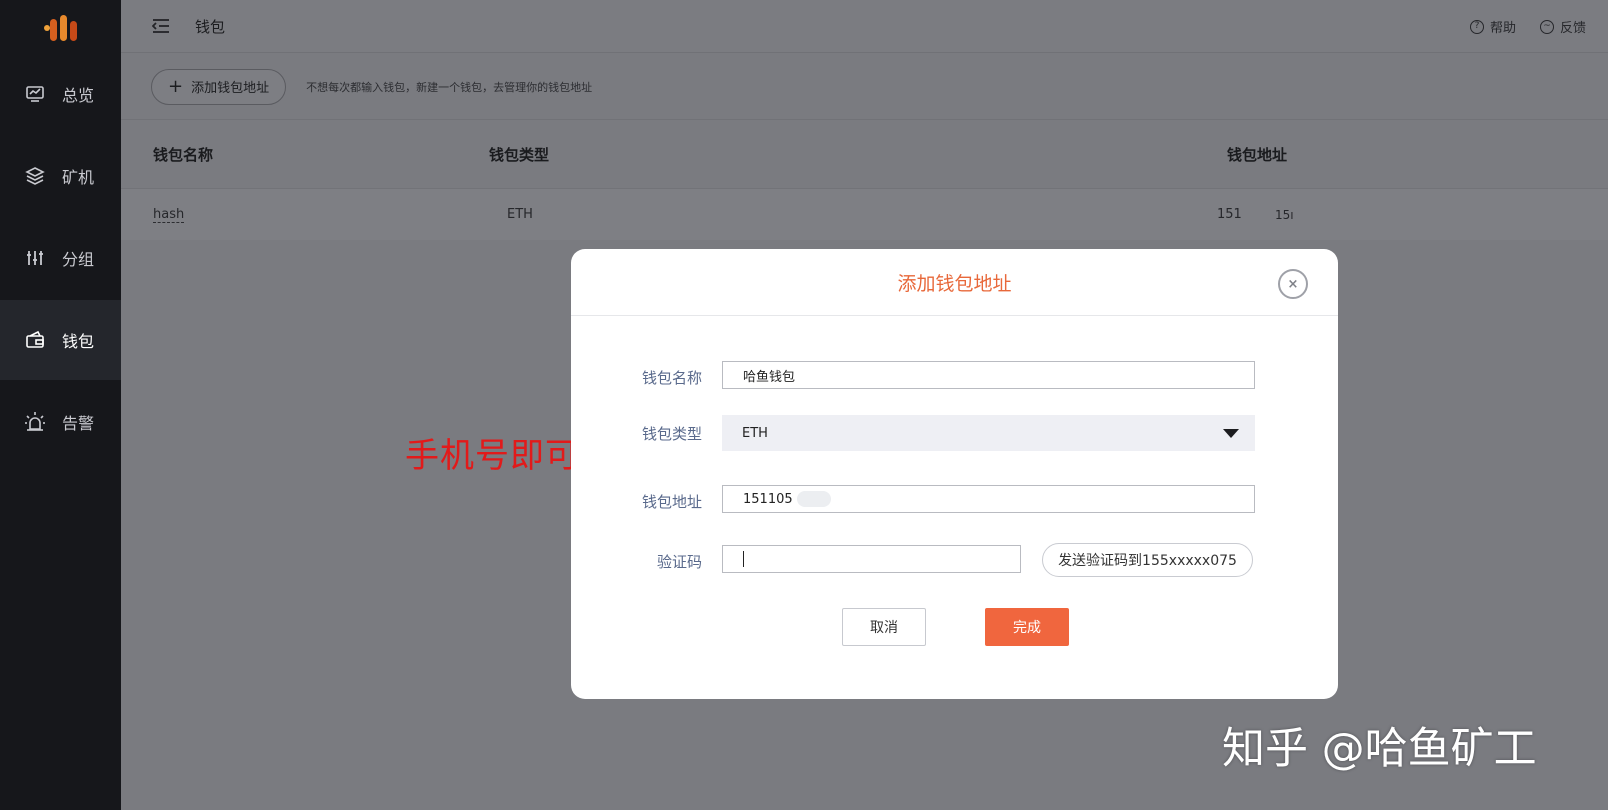 Image resolution: width=1608 pixels, height=810 pixels. What do you see at coordinates (35, 258) in the screenshot?
I see `sliders-icon` at bounding box center [35, 258].